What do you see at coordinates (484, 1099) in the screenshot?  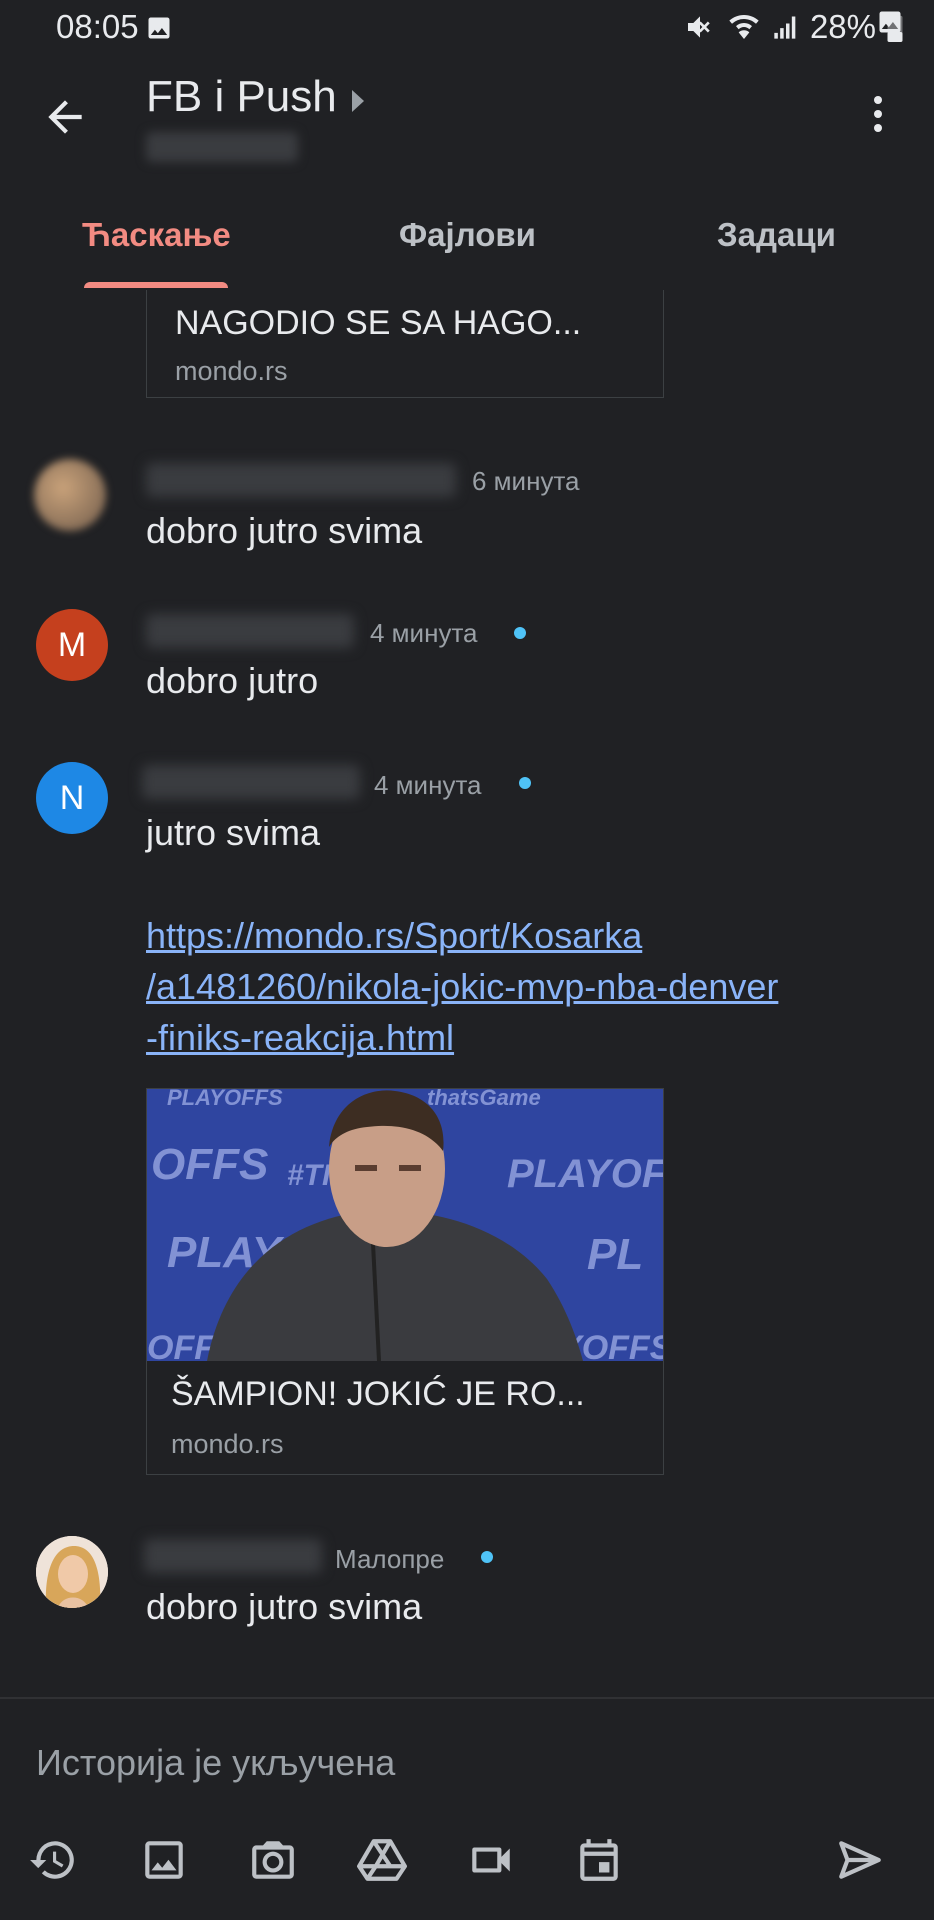 I see `svg-text: thatsGame` at bounding box center [484, 1099].